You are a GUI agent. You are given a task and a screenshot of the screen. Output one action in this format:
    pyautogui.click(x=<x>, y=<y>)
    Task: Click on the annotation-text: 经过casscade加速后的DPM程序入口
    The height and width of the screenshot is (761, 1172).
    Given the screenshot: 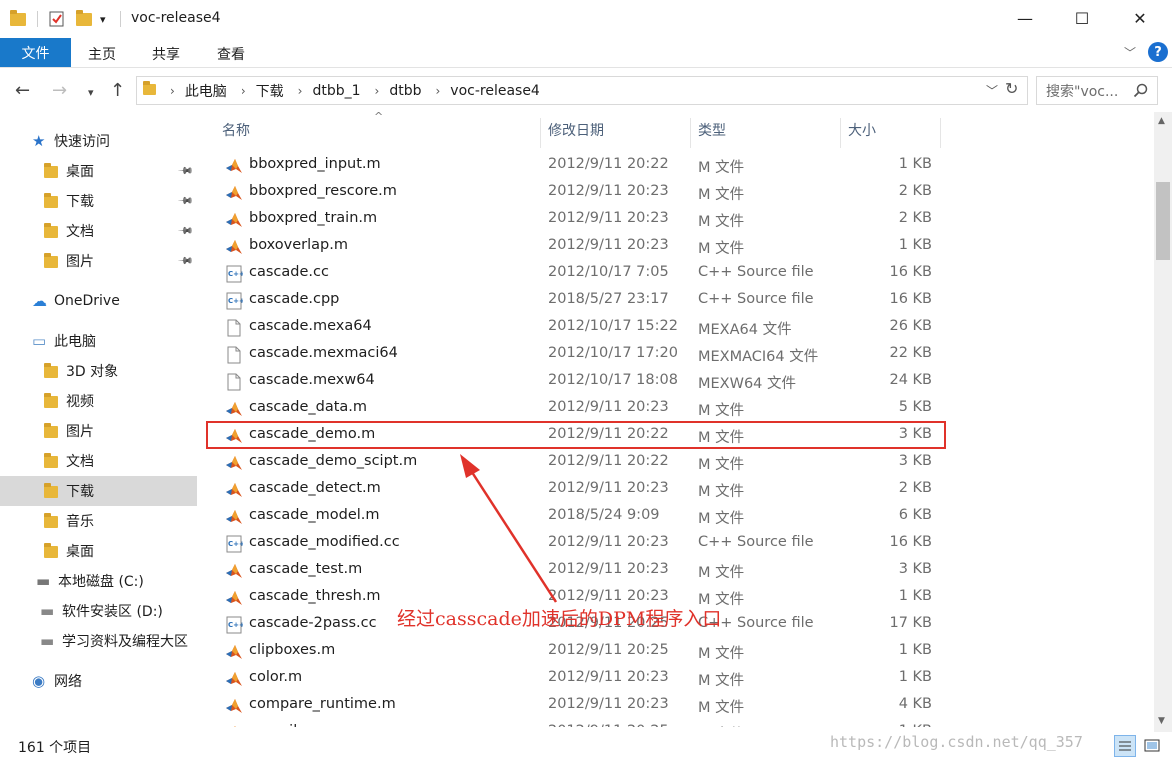 What is the action you would take?
    pyautogui.click(x=559, y=619)
    